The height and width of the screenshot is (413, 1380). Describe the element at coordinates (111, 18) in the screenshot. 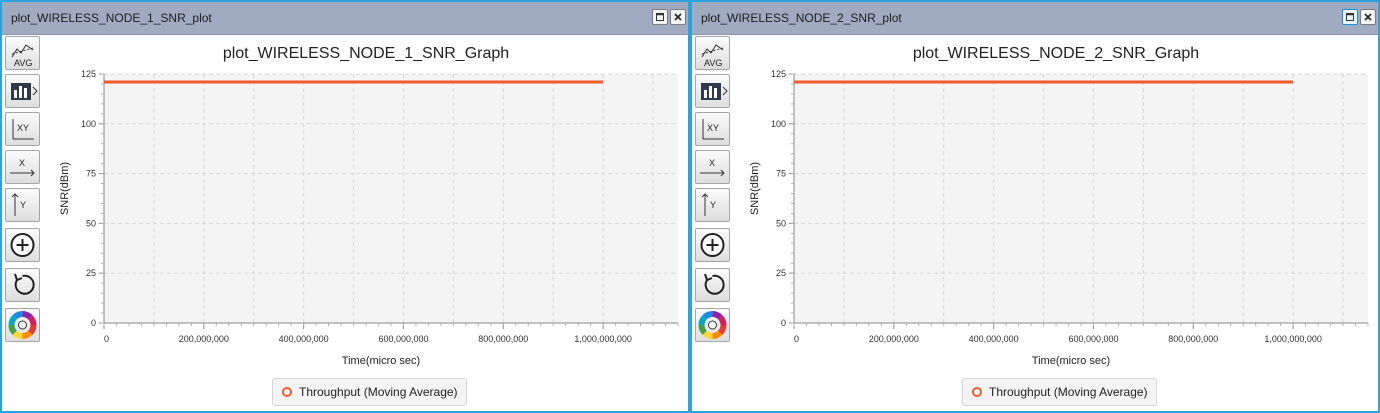

I see `window-title: plot_WIRELESS_NODE_1_SNR_plot` at that location.